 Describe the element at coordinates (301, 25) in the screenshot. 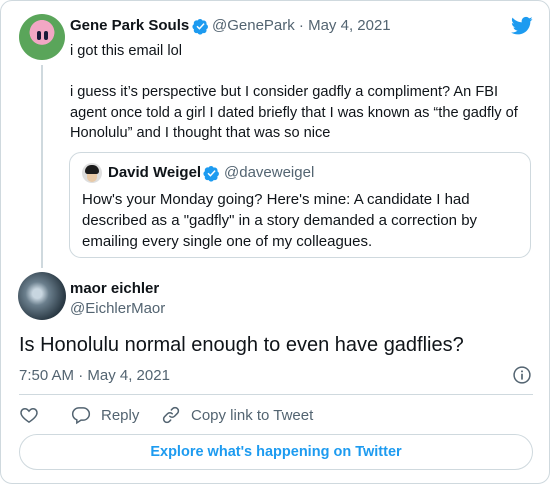

I see `author-handle-and-date: @GenePark · May 4, 2021` at that location.